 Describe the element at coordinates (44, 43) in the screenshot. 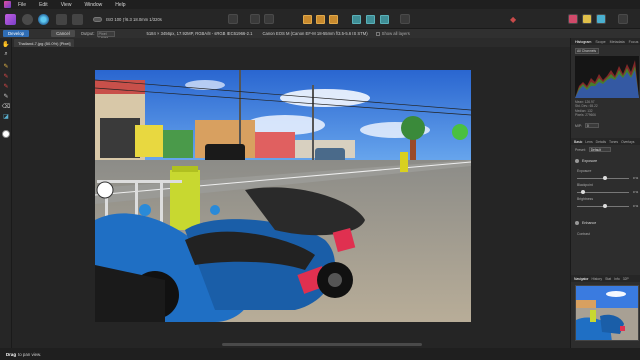

I see `document-tab: Thailand-7.jpg (50.0%) [Pixel]` at that location.